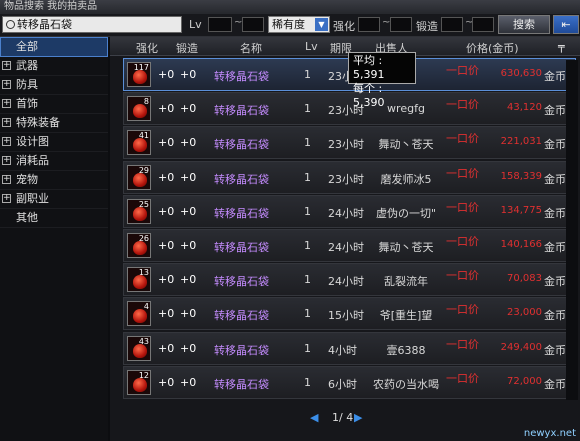 The image size is (580, 441). I want to click on cell-period: 23小时, so click(346, 179).